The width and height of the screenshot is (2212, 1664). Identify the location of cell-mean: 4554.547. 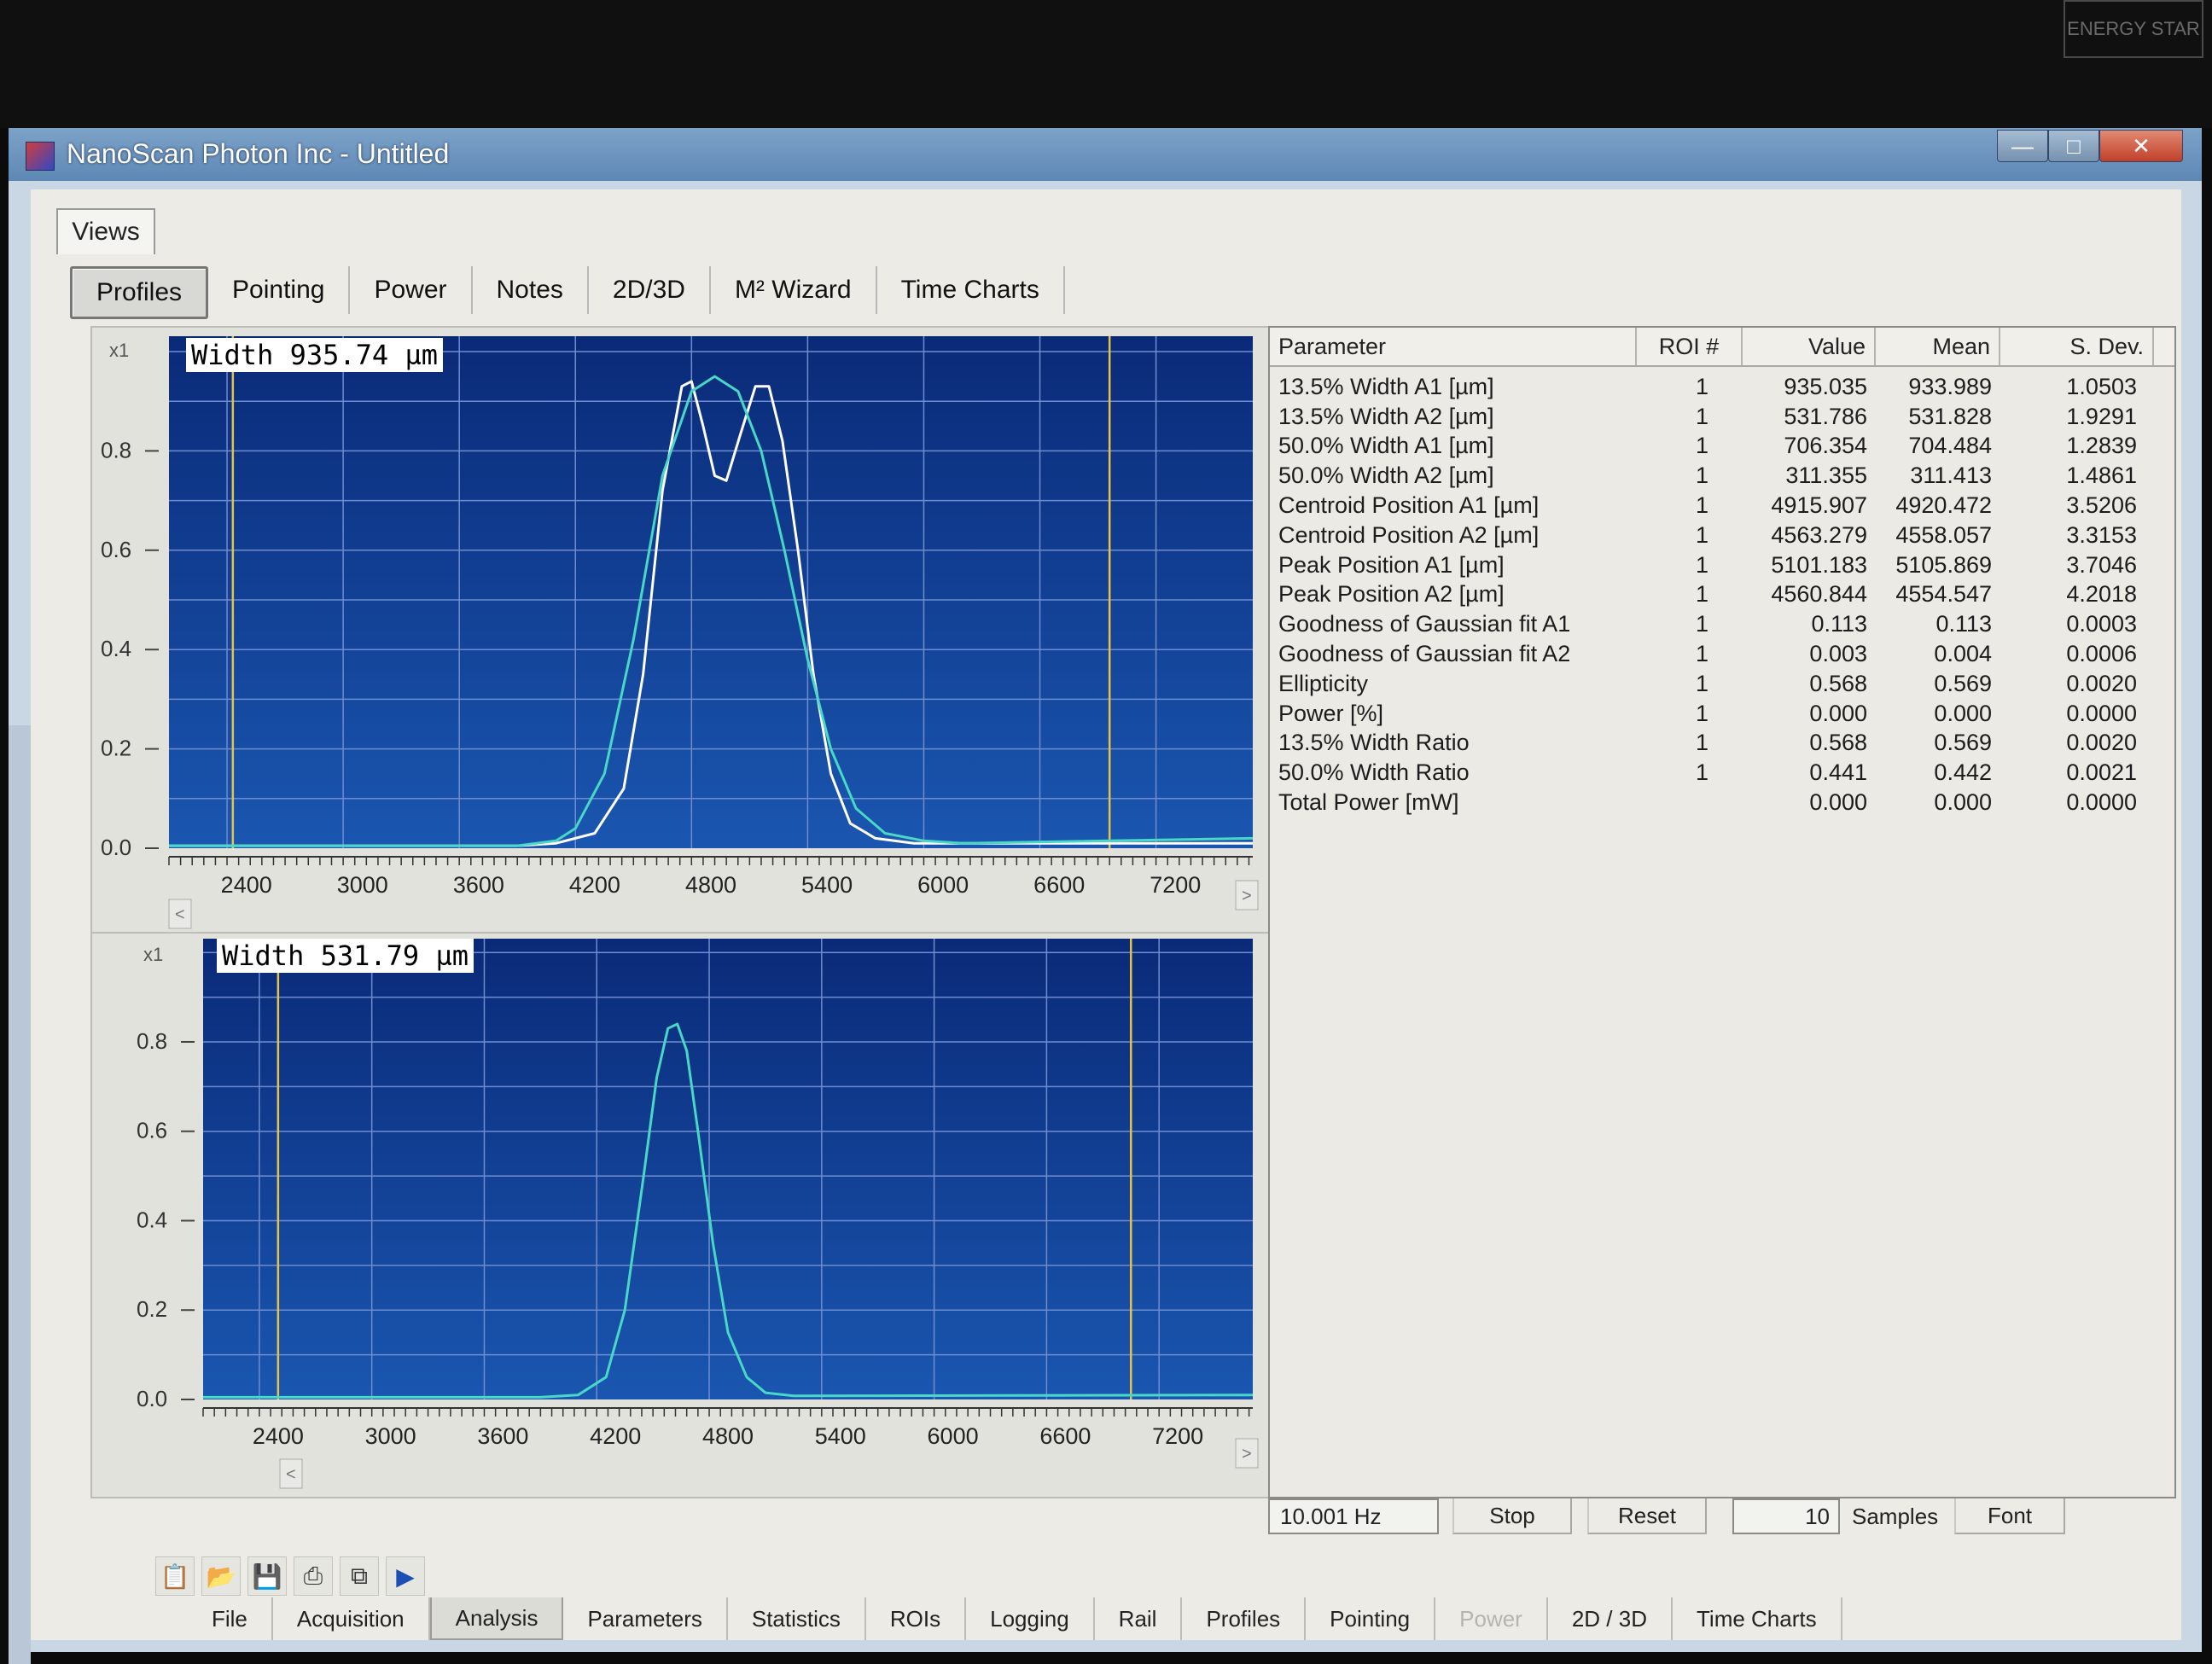
(1943, 594).